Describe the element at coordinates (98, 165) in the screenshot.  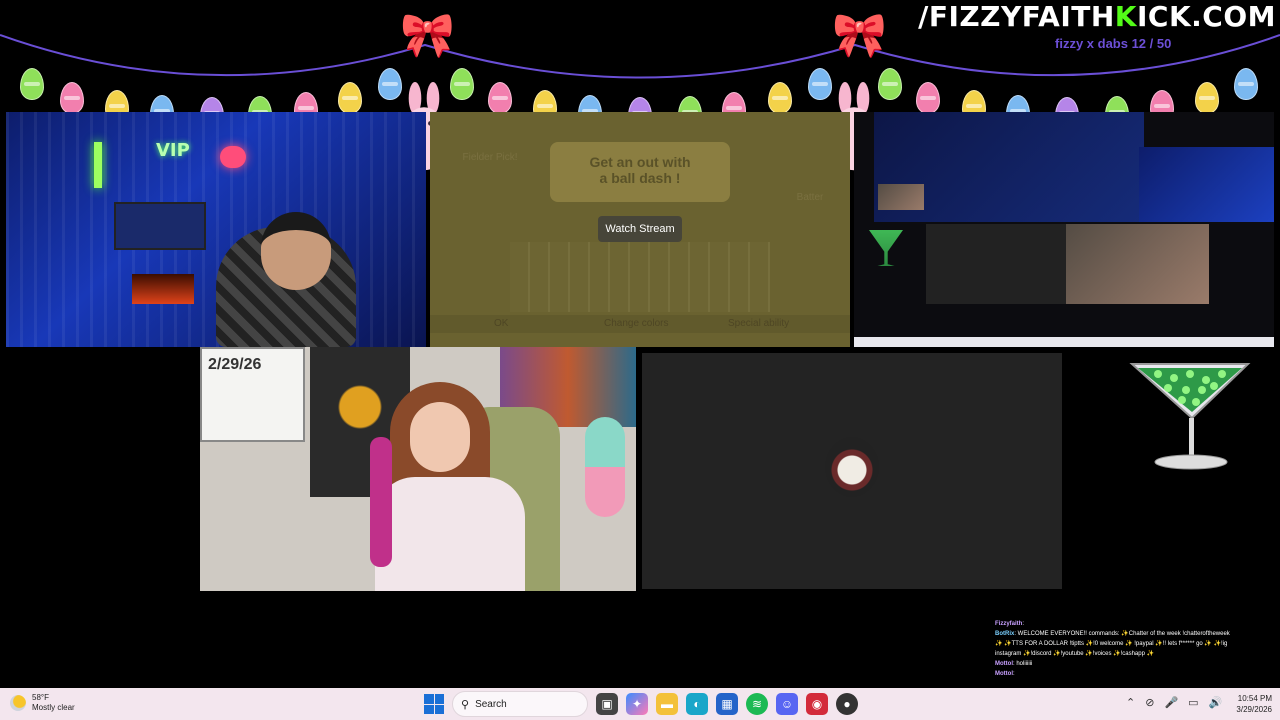
I see `neon-green-light` at that location.